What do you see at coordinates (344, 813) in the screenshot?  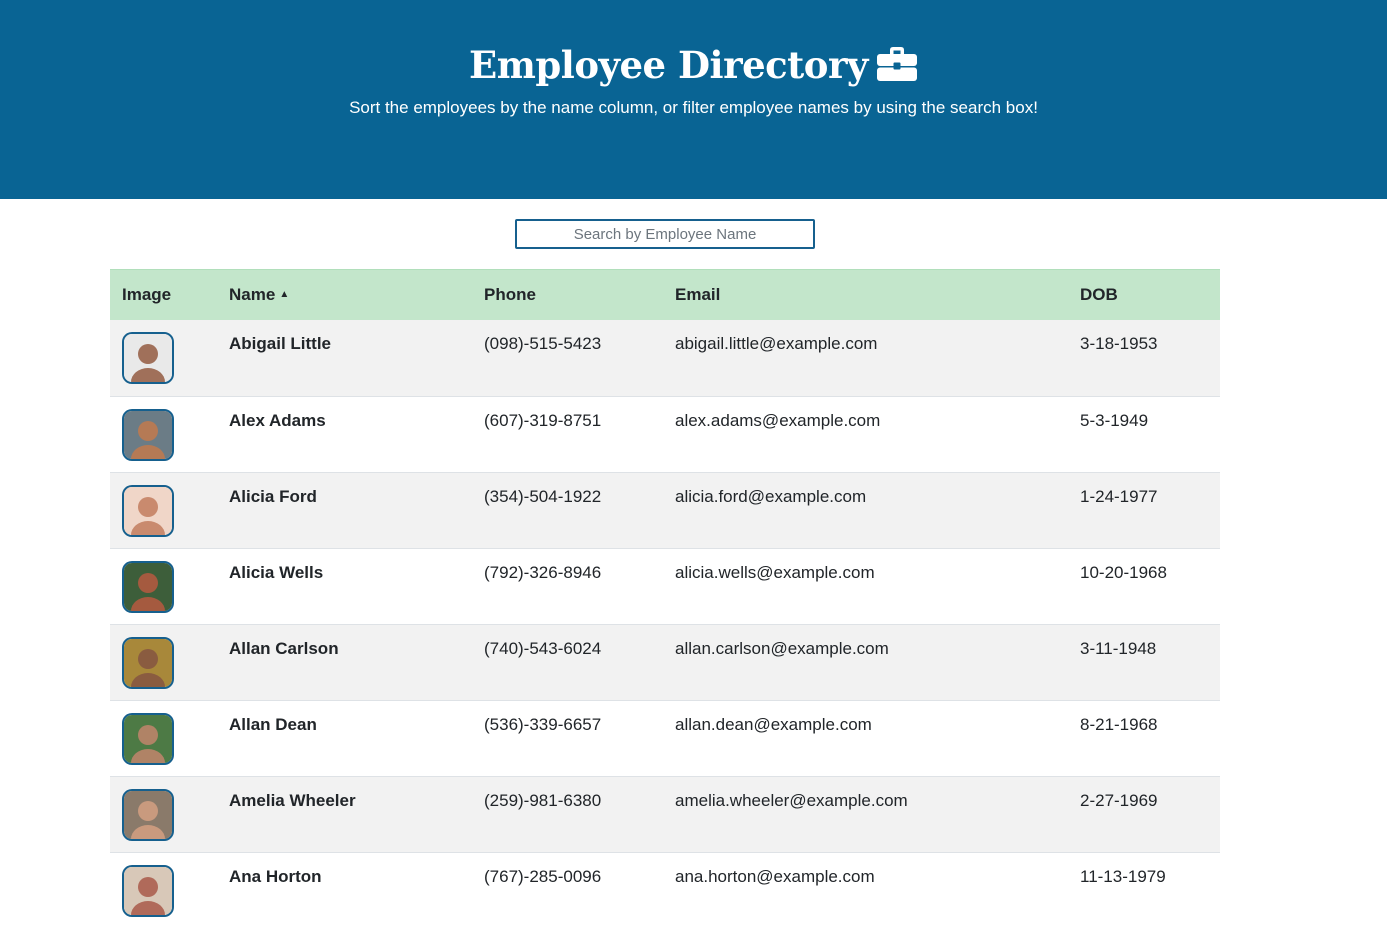 I see `cell-name: Amelia Wheeler` at bounding box center [344, 813].